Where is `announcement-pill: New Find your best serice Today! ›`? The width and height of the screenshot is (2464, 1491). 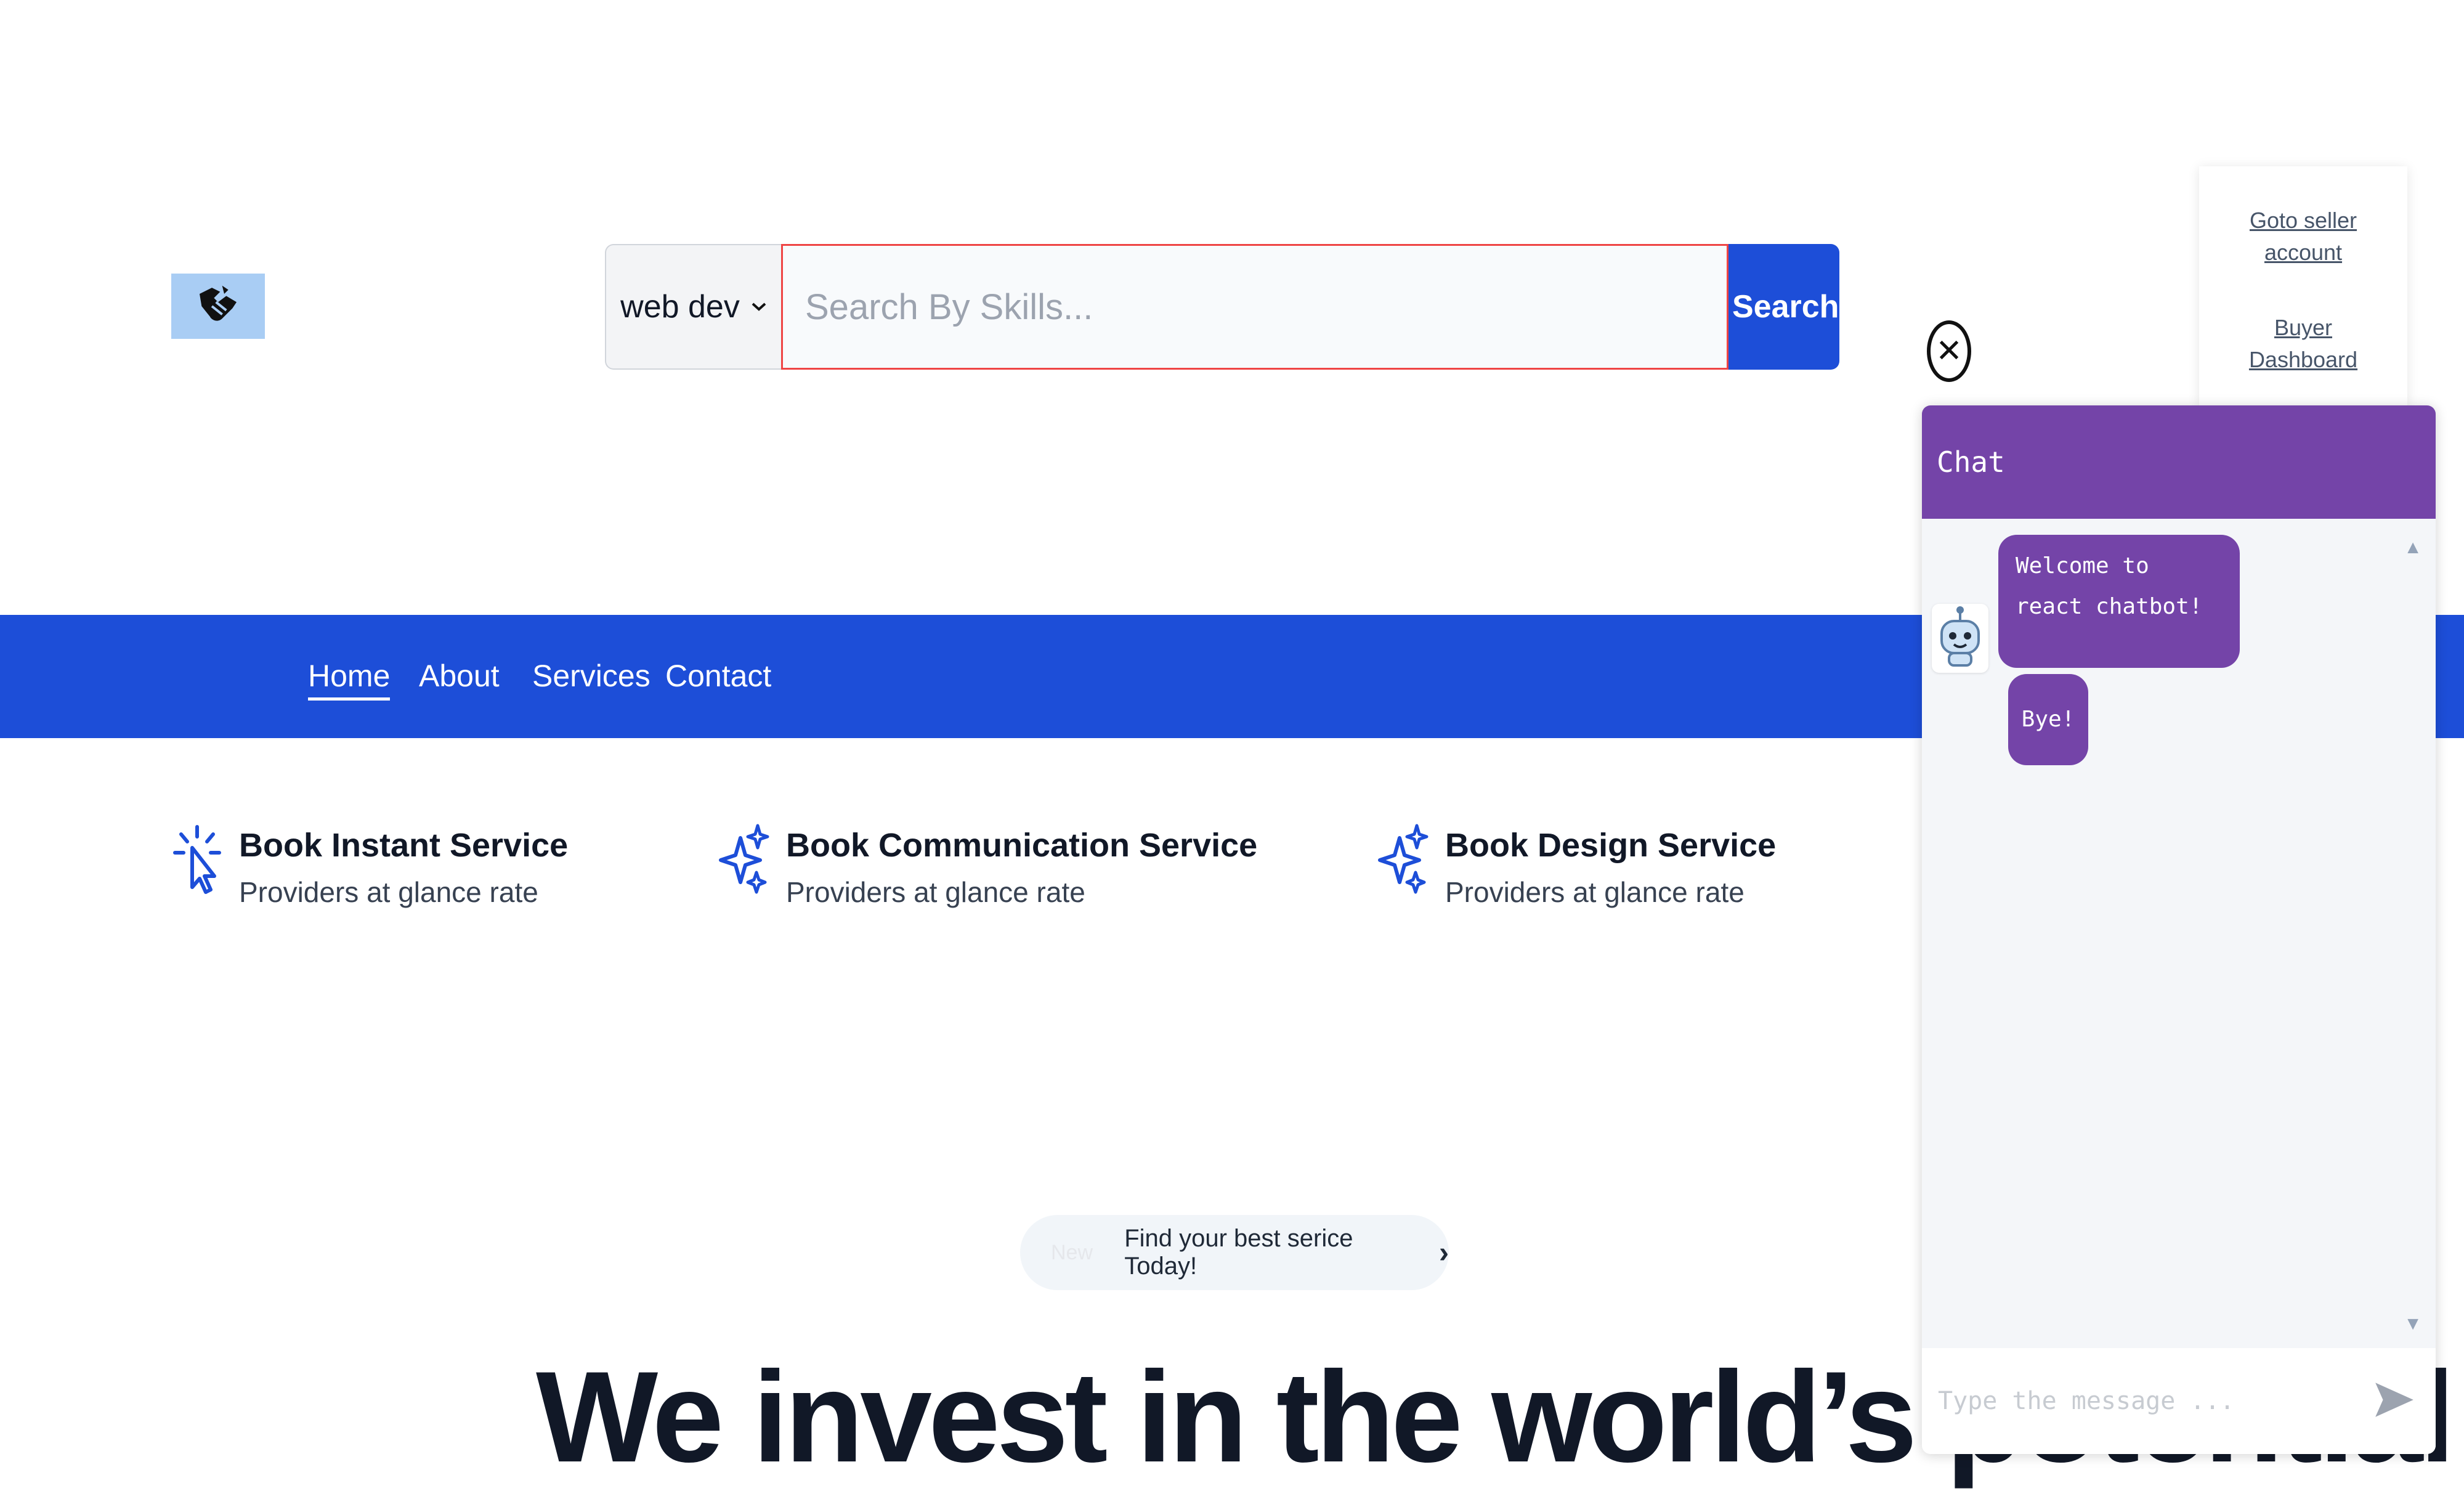 announcement-pill: New Find your best serice Today! › is located at coordinates (1234, 1252).